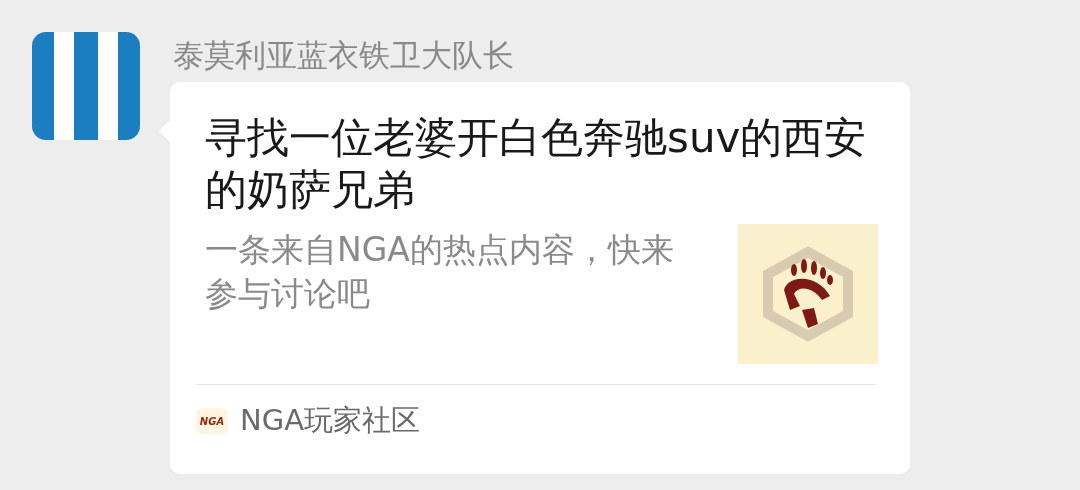  I want to click on source-name: NGA玩家社区, so click(330, 420).